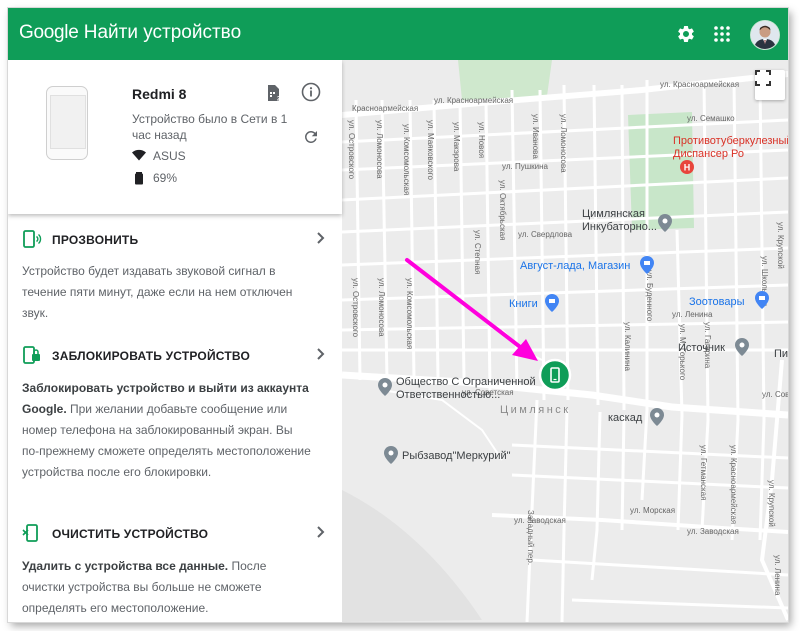 The image size is (800, 631). What do you see at coordinates (279, 100) in the screenshot?
I see `svg-text: 2` at bounding box center [279, 100].